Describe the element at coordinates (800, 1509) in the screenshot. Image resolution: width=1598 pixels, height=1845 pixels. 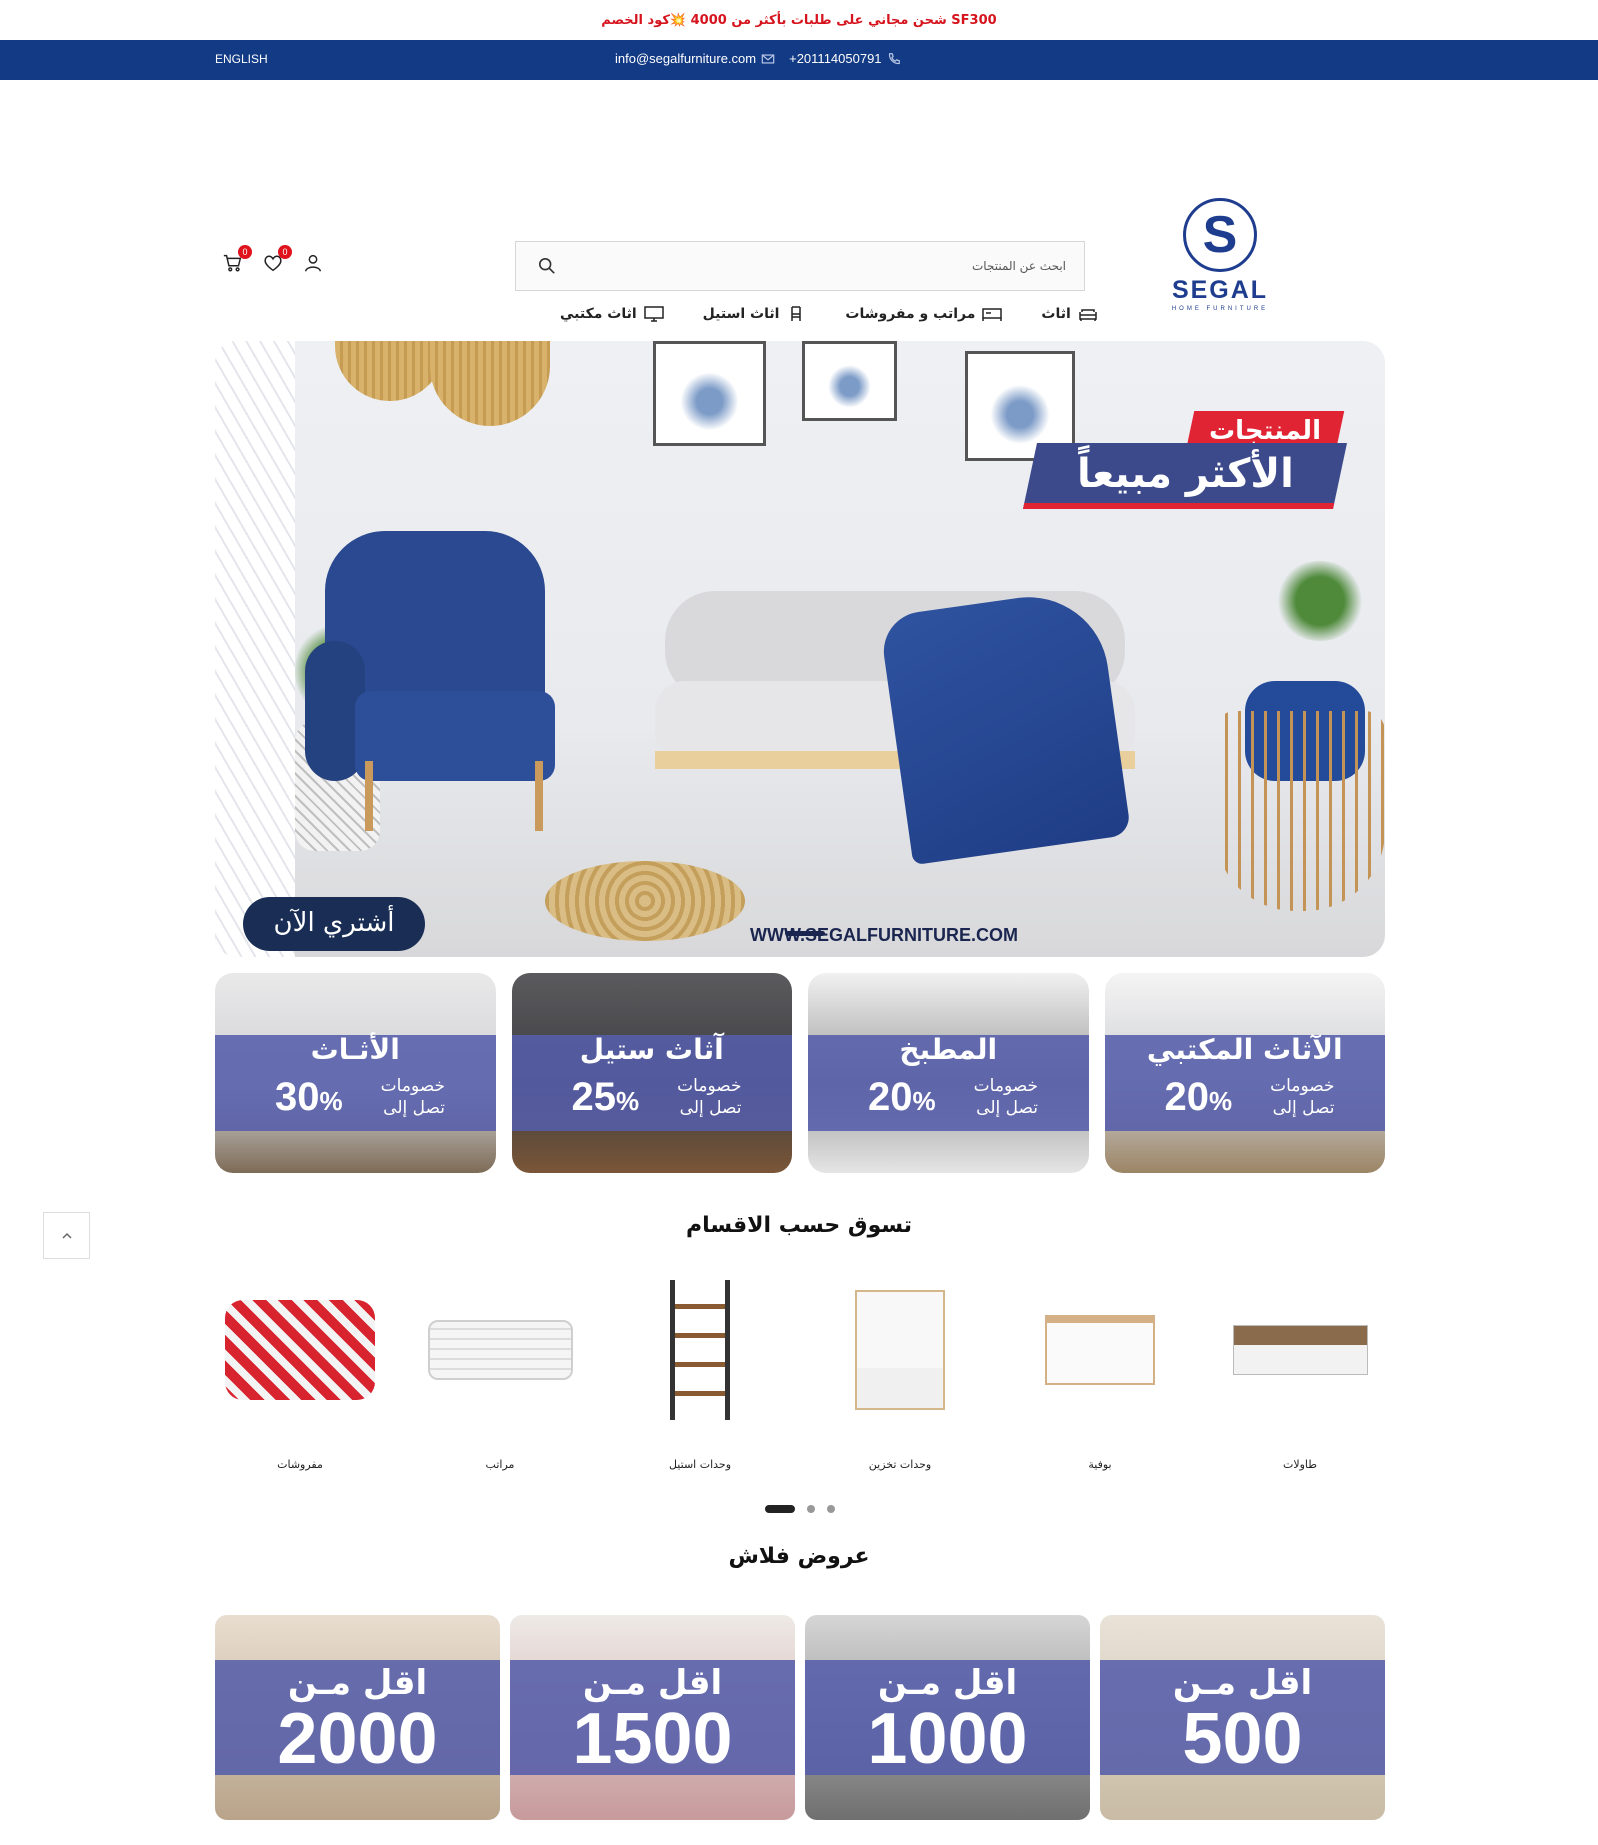
I see `carousel-dots` at that location.